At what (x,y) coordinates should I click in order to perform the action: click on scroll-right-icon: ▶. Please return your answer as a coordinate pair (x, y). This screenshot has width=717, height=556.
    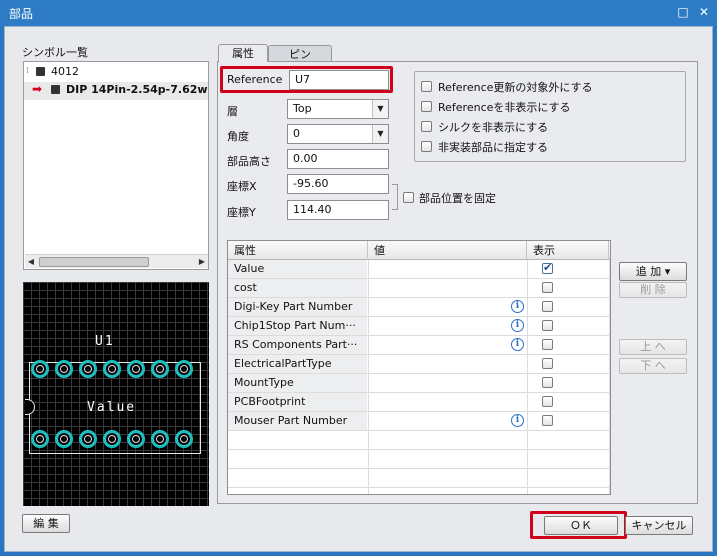
    Looking at the image, I should click on (202, 262).